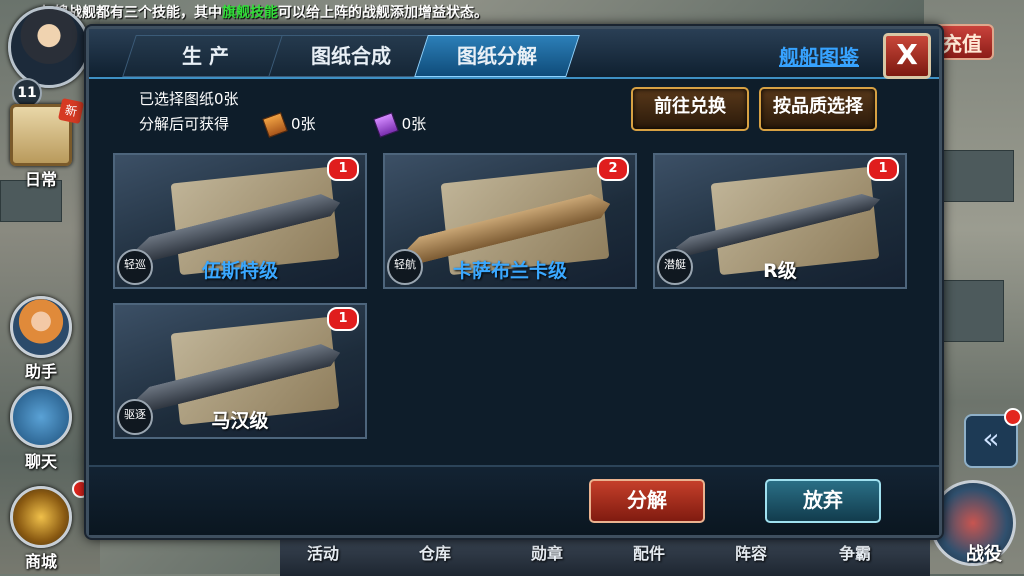 This screenshot has height=576, width=1024. I want to click on tab-label: 图纸分解, so click(497, 56).